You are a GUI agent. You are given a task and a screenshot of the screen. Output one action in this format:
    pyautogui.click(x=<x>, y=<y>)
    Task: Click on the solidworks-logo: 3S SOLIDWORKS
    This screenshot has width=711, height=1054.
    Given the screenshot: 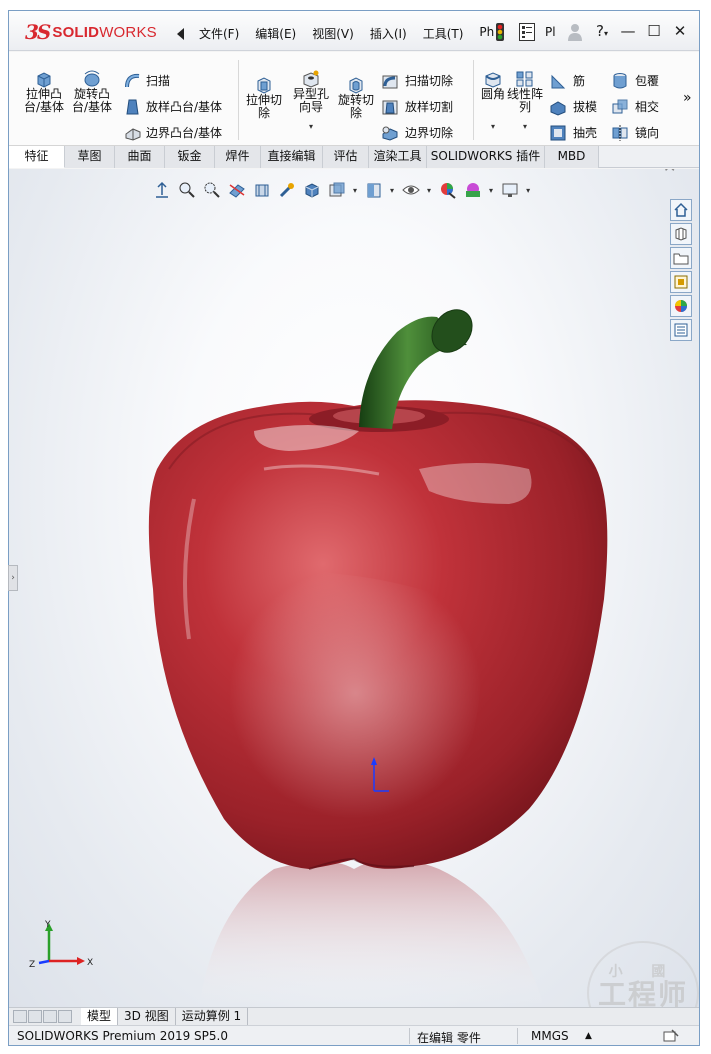 What is the action you would take?
    pyautogui.click(x=91, y=32)
    